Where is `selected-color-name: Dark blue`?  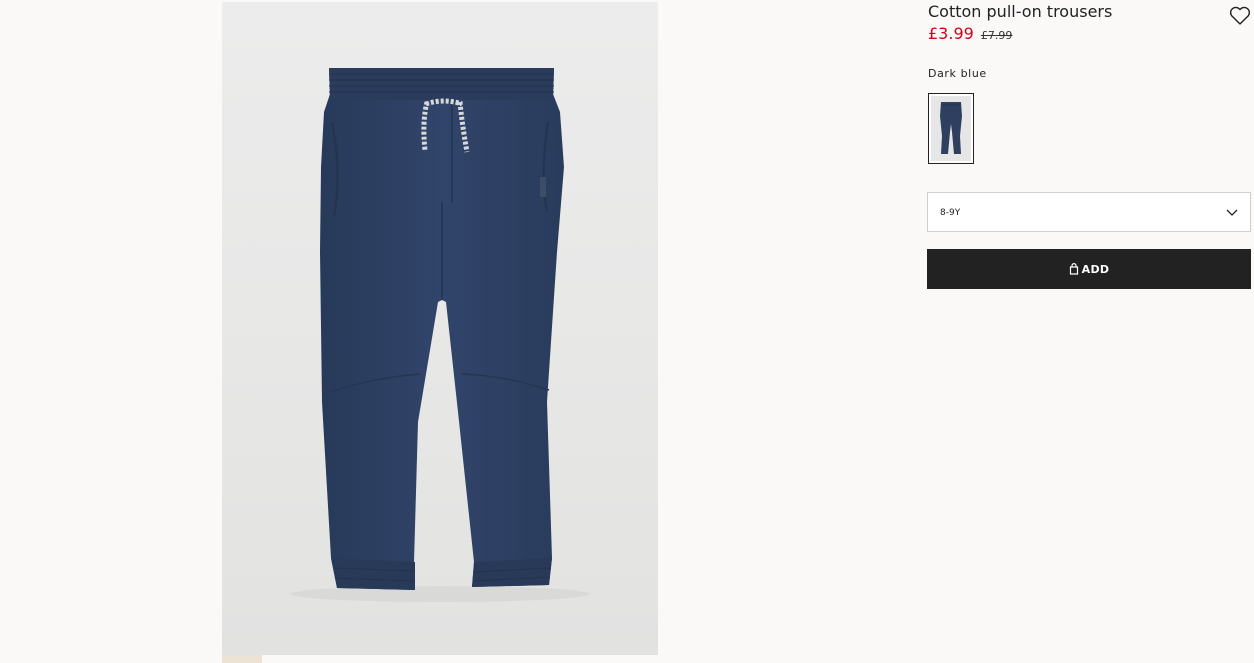 selected-color-name: Dark blue is located at coordinates (957, 73).